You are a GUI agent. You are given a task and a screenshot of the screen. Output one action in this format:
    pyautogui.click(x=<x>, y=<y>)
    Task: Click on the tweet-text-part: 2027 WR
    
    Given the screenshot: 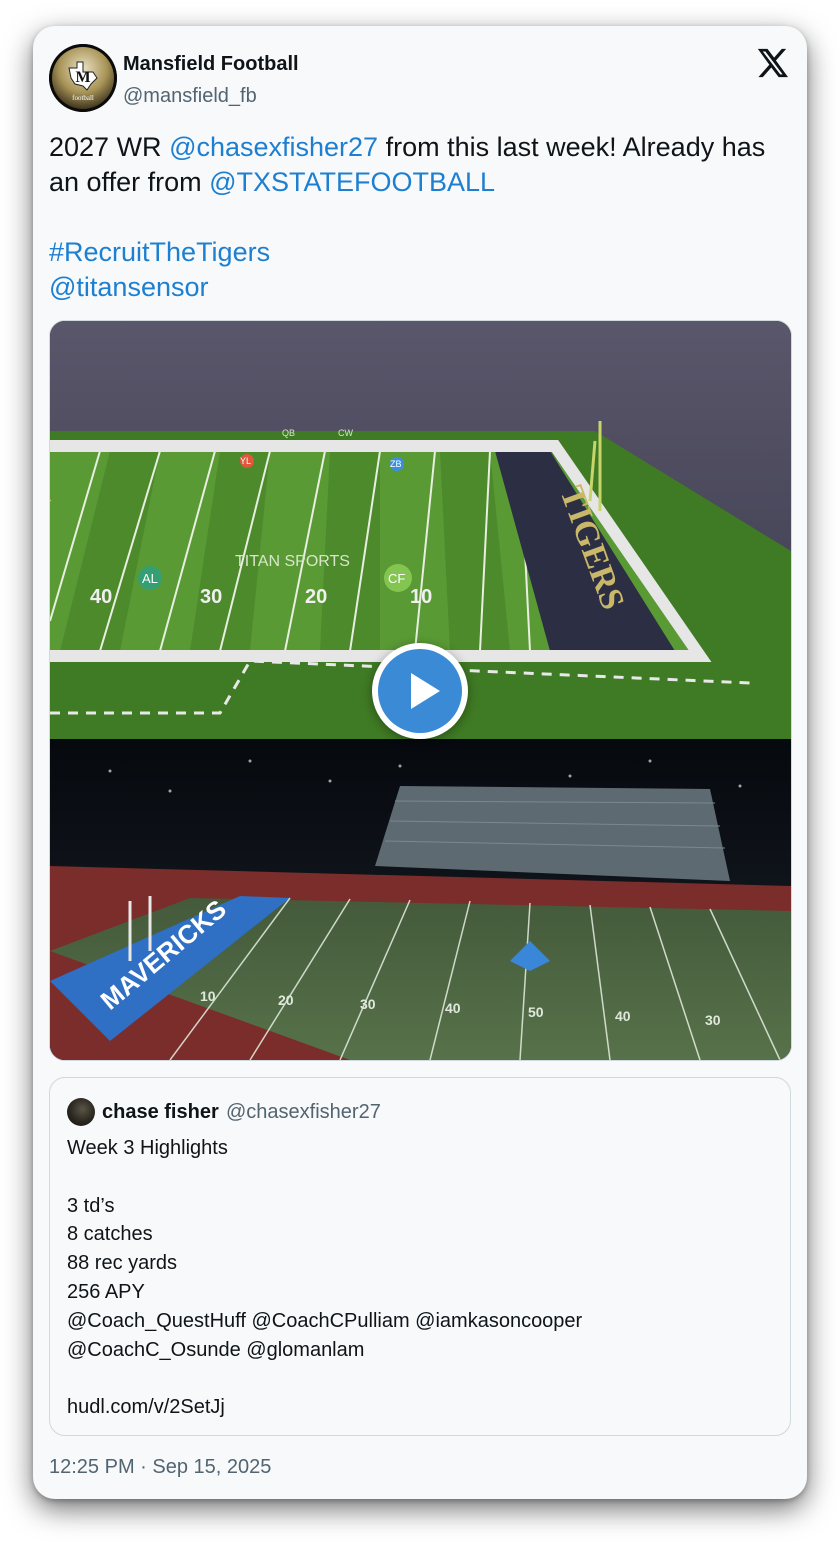 What is the action you would take?
    pyautogui.click(x=109, y=147)
    